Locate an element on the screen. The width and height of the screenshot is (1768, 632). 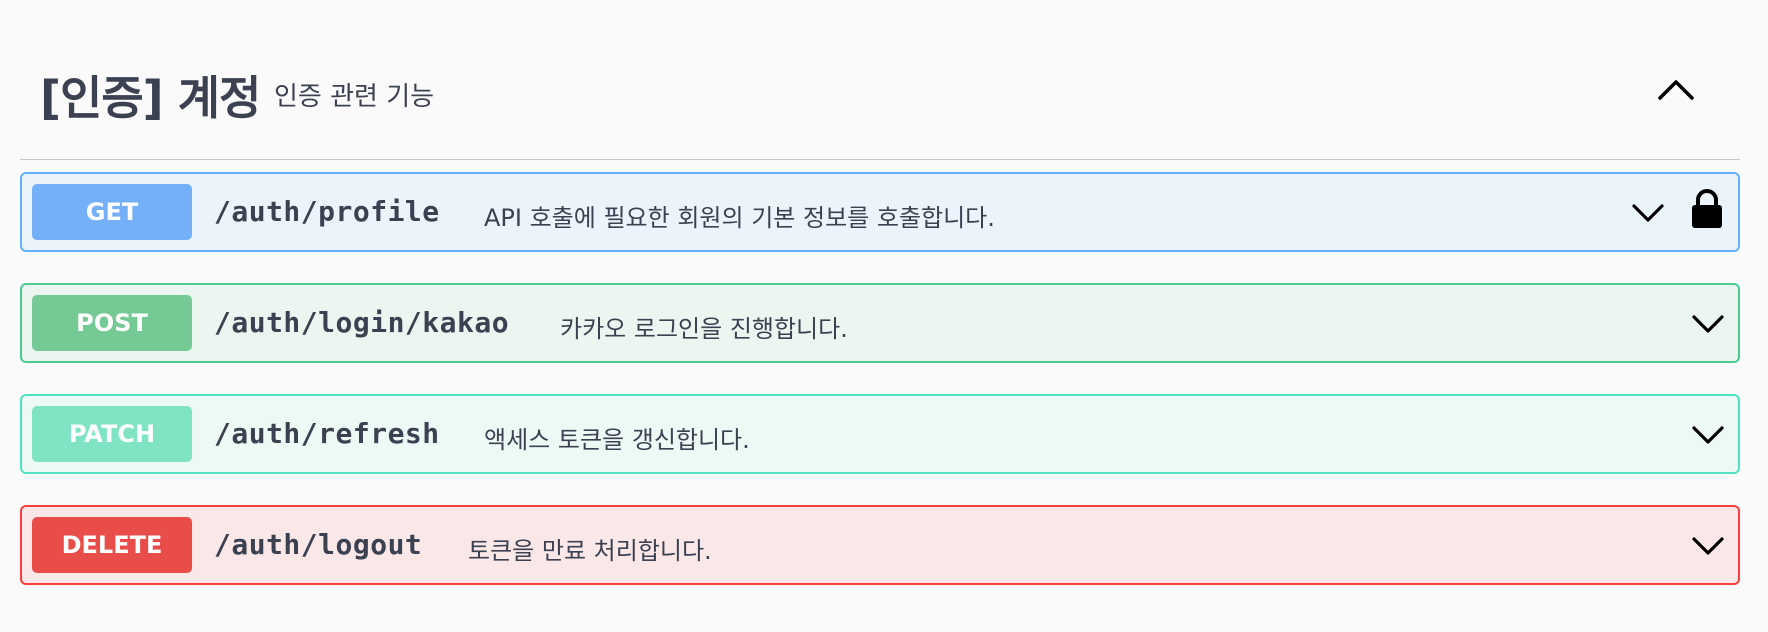
operation-path: /auth/refresh is located at coordinates (327, 433).